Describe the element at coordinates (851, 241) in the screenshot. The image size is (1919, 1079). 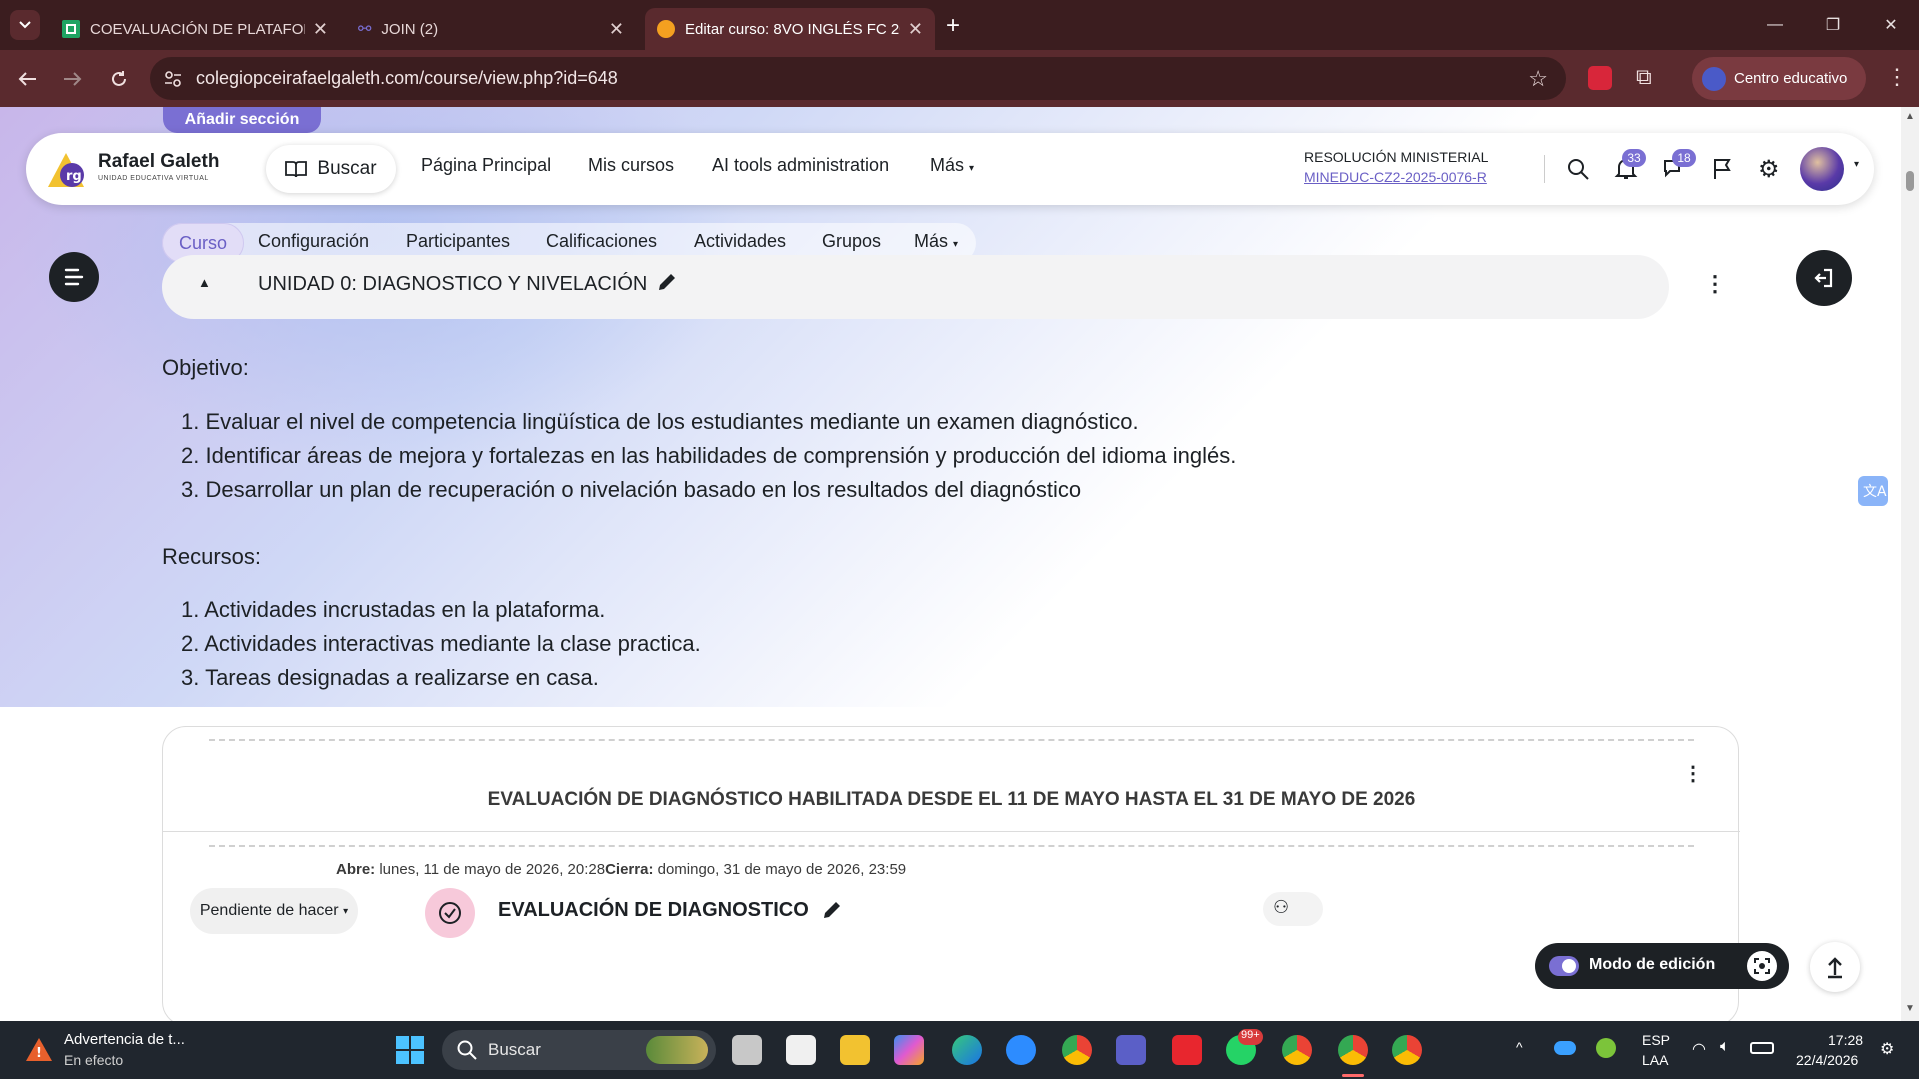
I see `tab-grupos: Grupos` at that location.